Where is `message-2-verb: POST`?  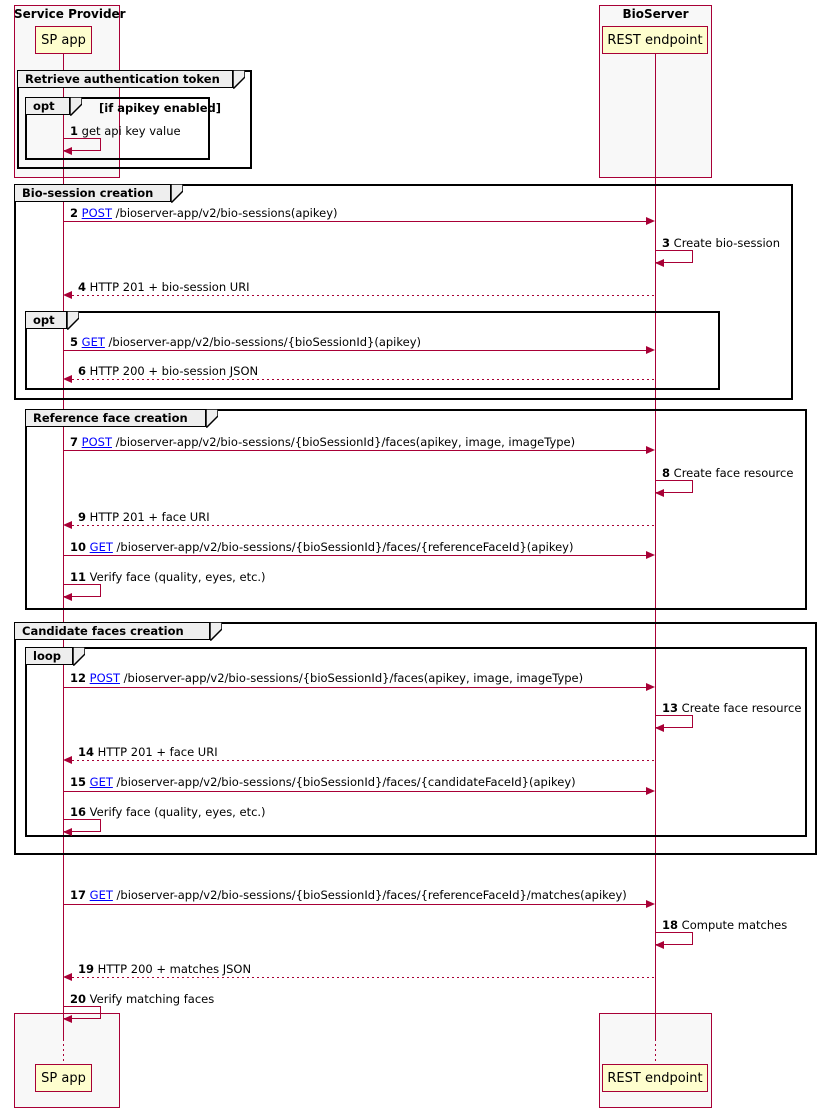
message-2-verb: POST is located at coordinates (97, 213).